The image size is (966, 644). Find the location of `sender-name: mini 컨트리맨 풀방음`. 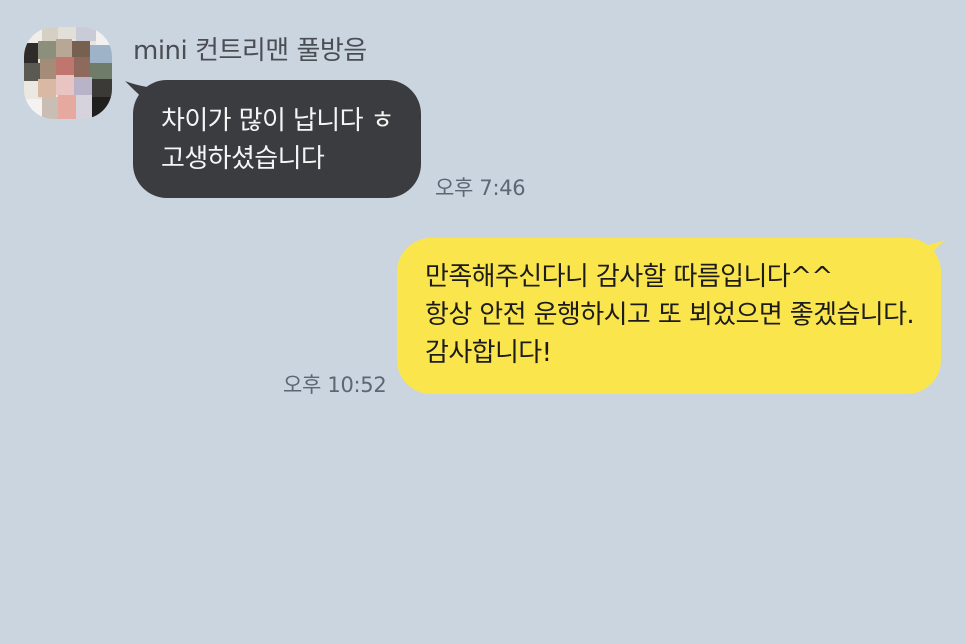

sender-name: mini 컨트리맨 풀방음 is located at coordinates (250, 51).